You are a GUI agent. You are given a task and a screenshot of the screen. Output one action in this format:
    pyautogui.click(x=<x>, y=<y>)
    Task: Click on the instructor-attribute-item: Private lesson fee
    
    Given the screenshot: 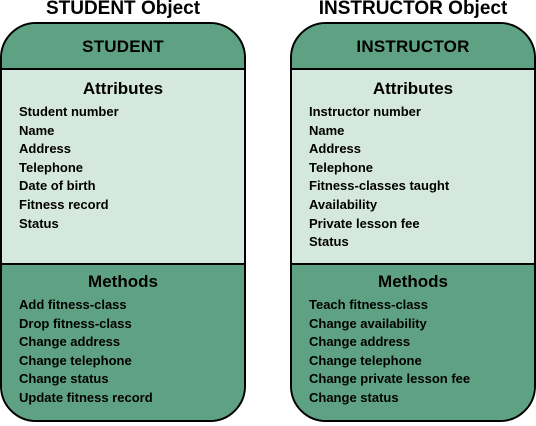 What is the action you would take?
    pyautogui.click(x=364, y=223)
    